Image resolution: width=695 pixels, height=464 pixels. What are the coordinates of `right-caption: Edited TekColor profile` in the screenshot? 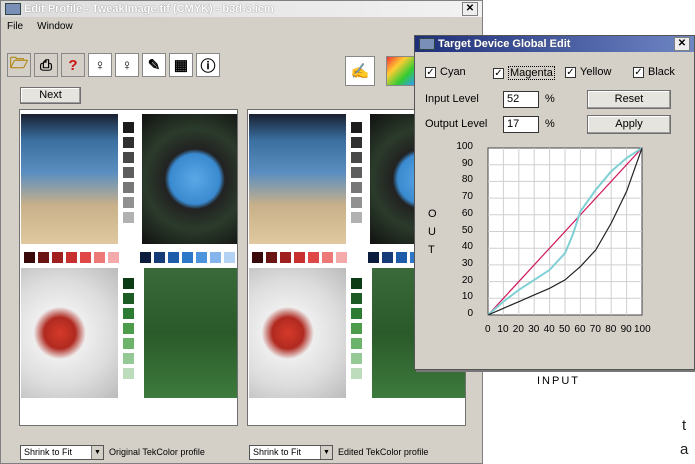 It's located at (383, 452).